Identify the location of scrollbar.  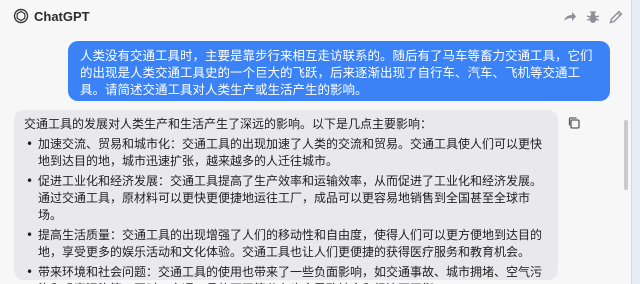
(626, 155).